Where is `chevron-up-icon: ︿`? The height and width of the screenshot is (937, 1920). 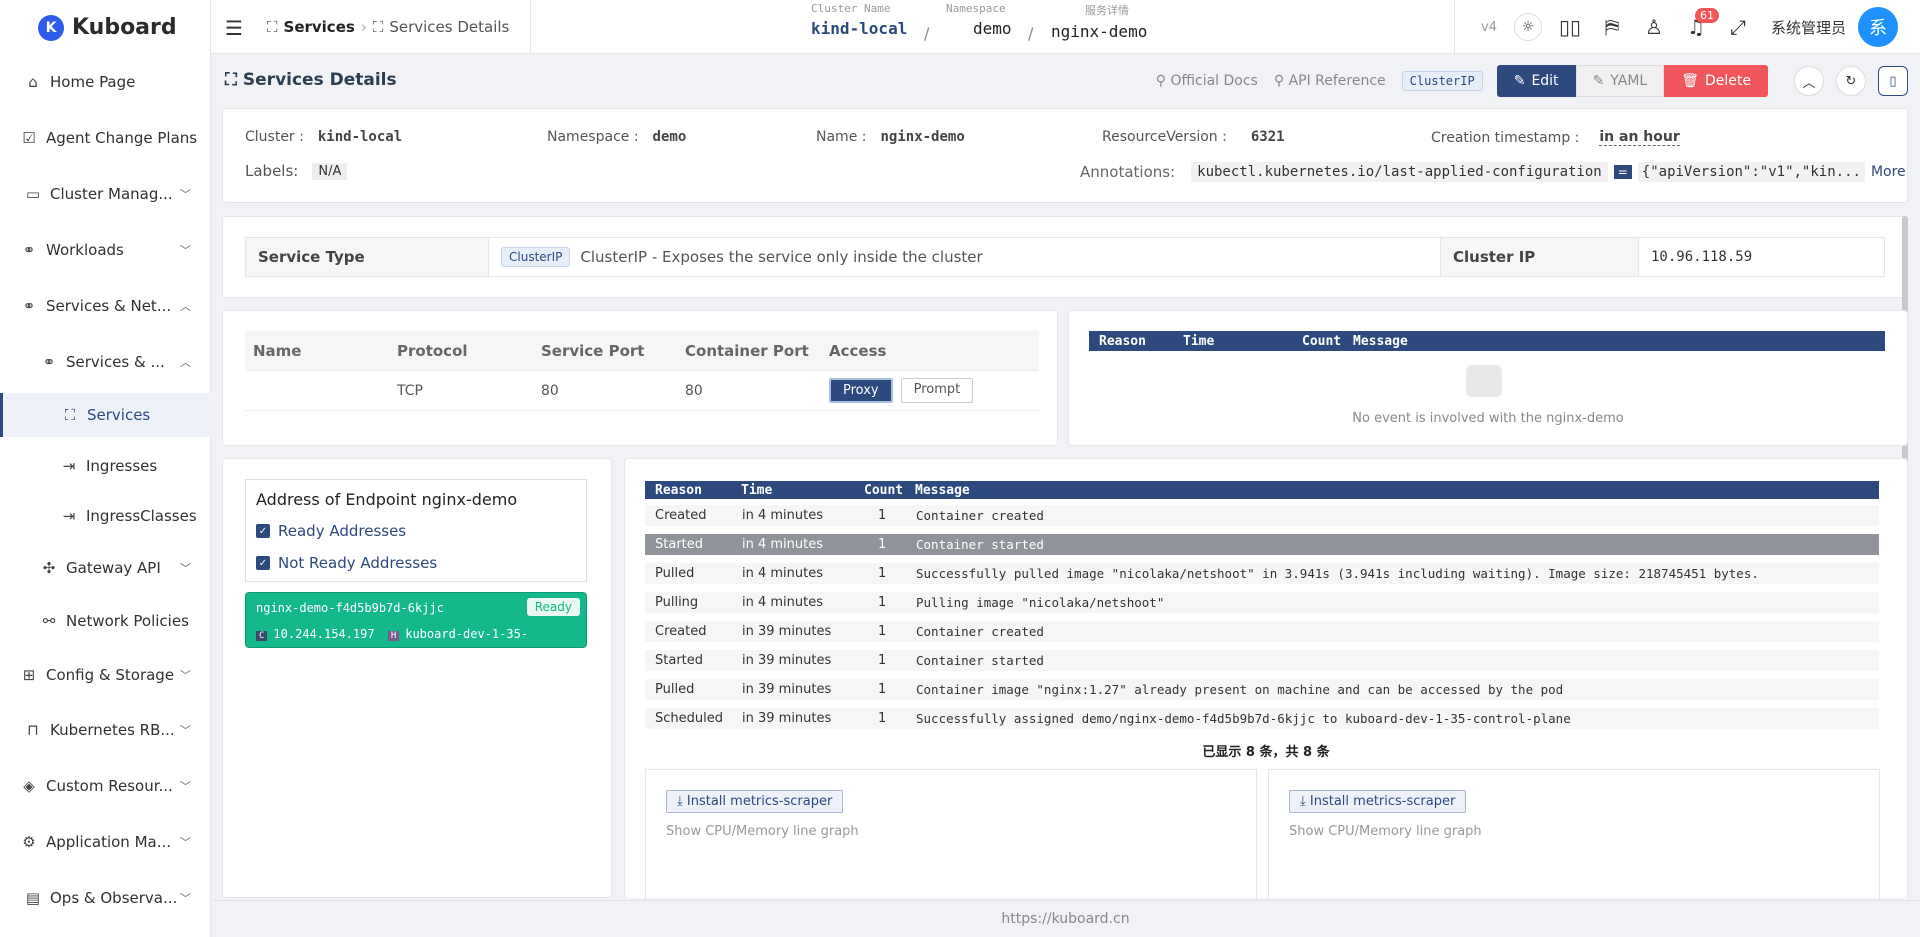
chevron-up-icon: ︿ is located at coordinates (185, 306).